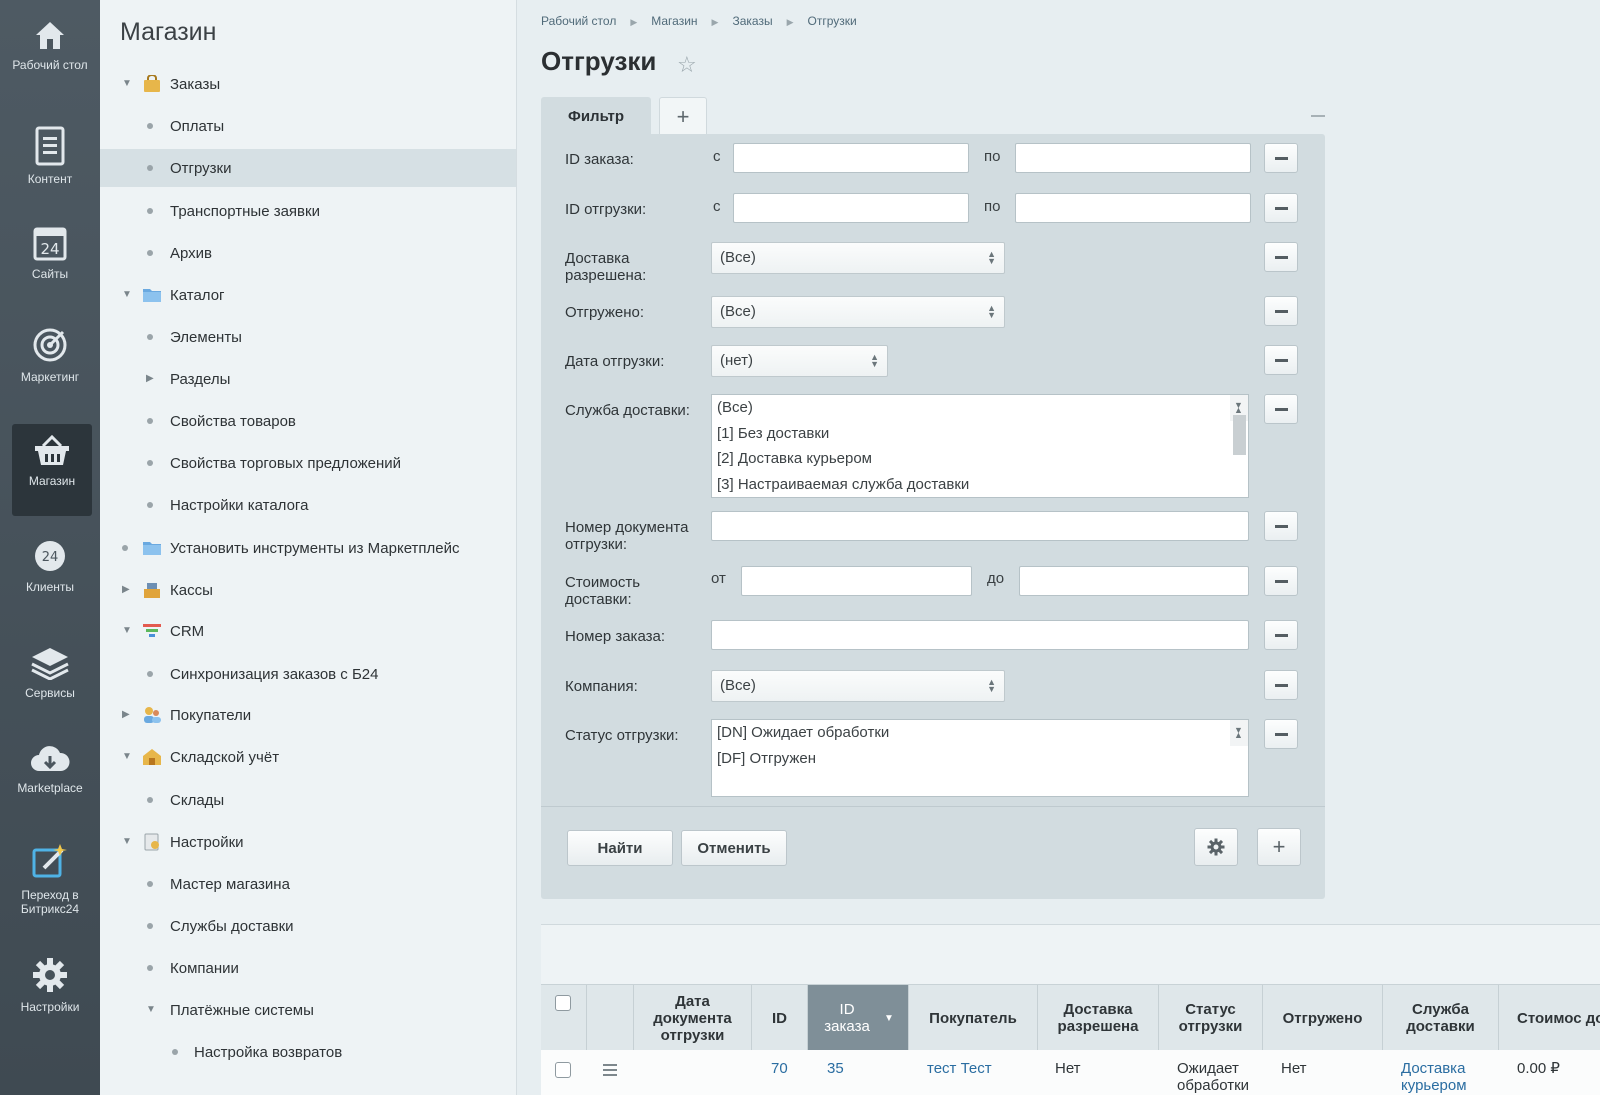  What do you see at coordinates (308, 1010) in the screenshot?
I see `menu-item-payment-systems: ▼ Платёжные системы` at bounding box center [308, 1010].